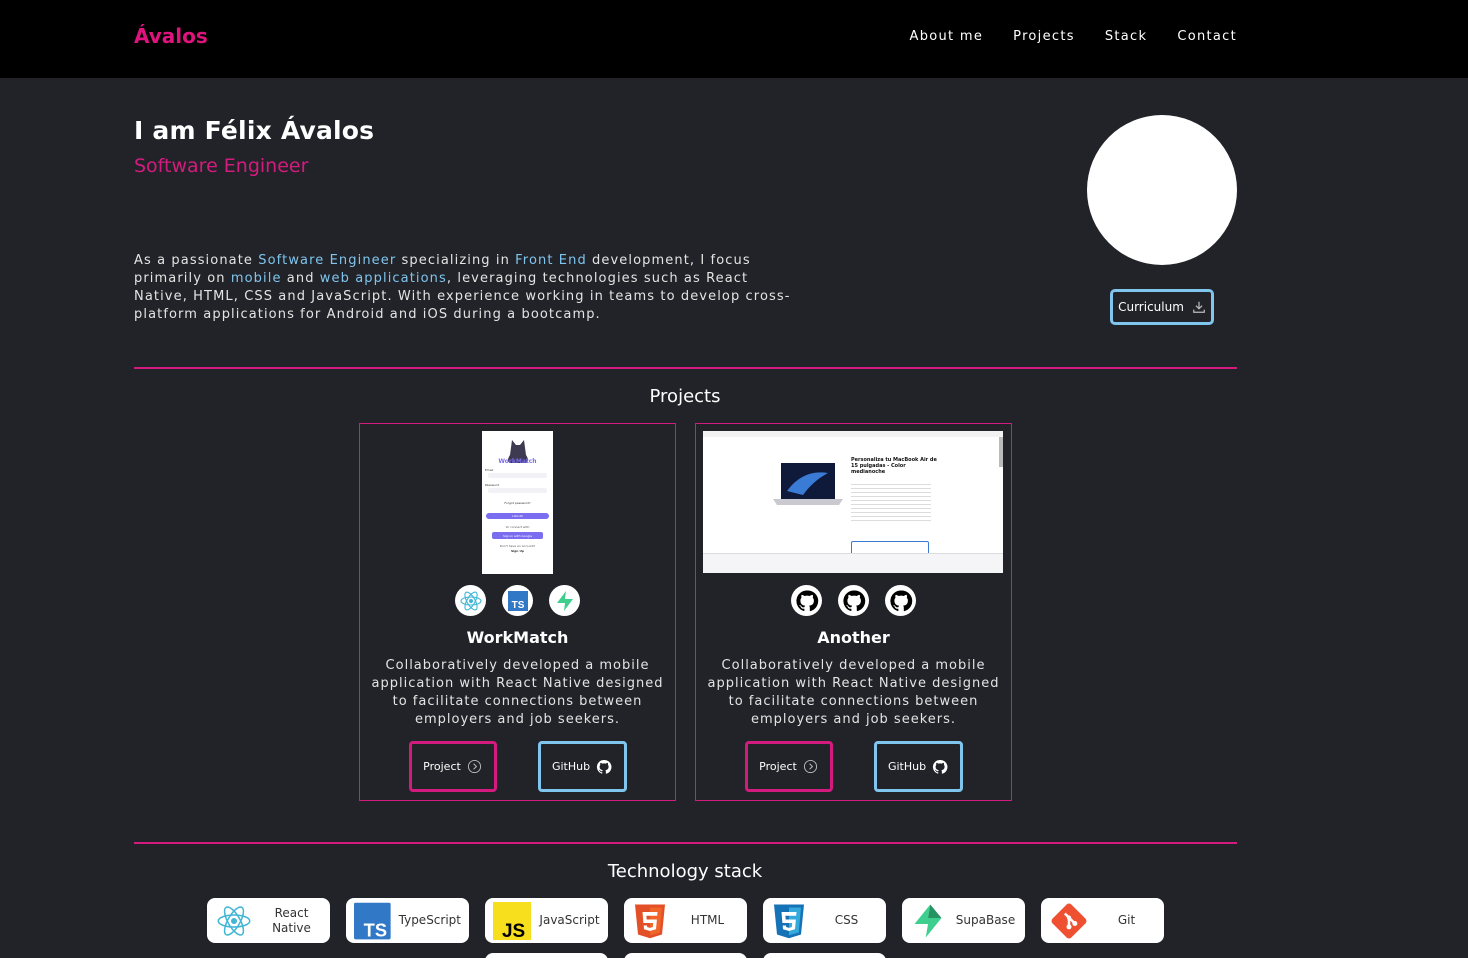 This screenshot has width=1468, height=958. What do you see at coordinates (429, 920) in the screenshot?
I see `stack-label: TypeScript` at bounding box center [429, 920].